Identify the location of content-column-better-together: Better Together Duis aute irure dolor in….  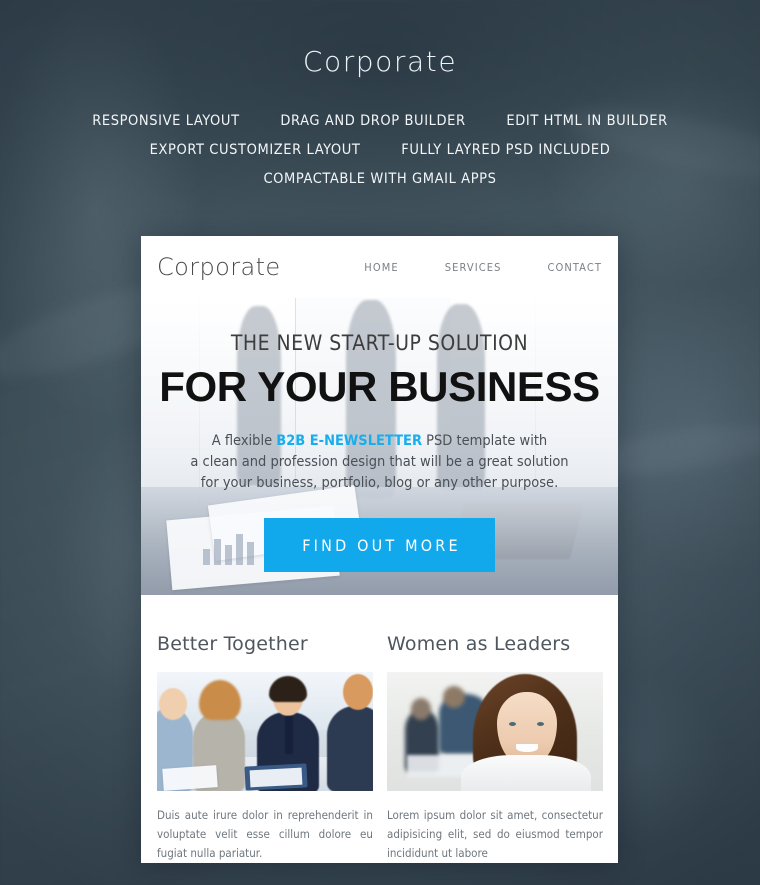
(265, 748).